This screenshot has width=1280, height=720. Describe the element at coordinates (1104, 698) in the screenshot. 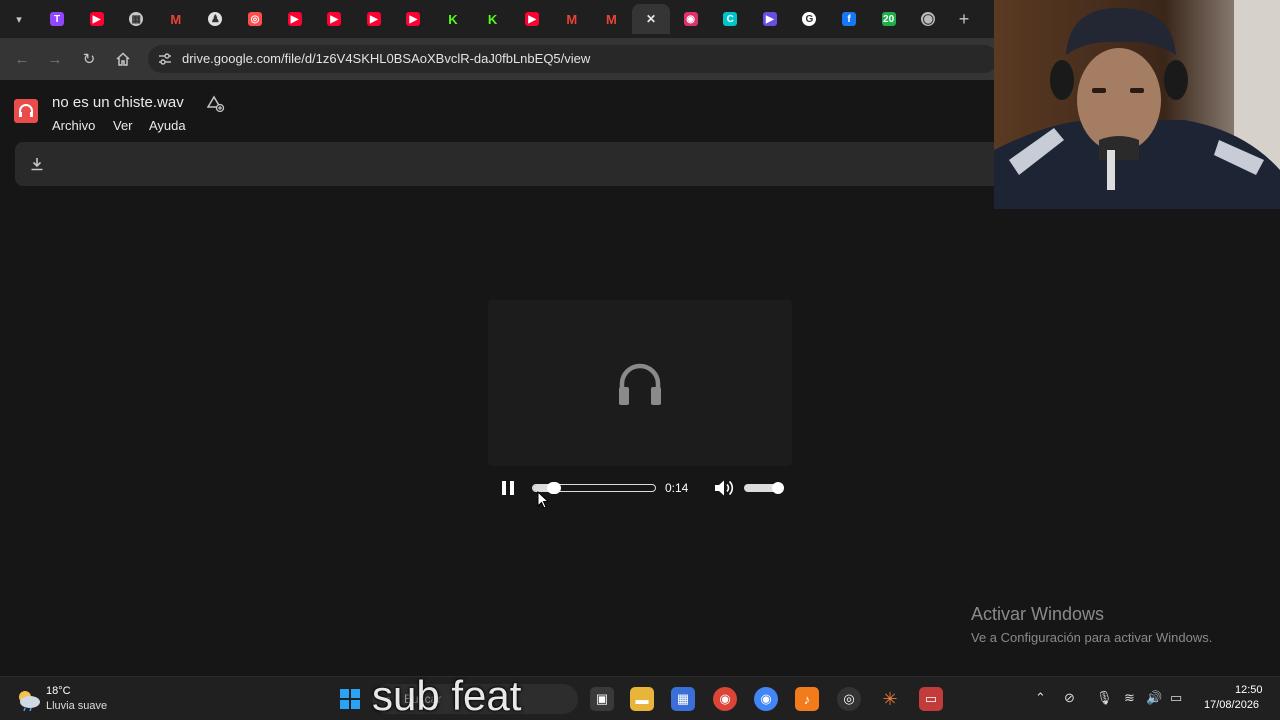

I see `microphone-icon: 🎙` at that location.